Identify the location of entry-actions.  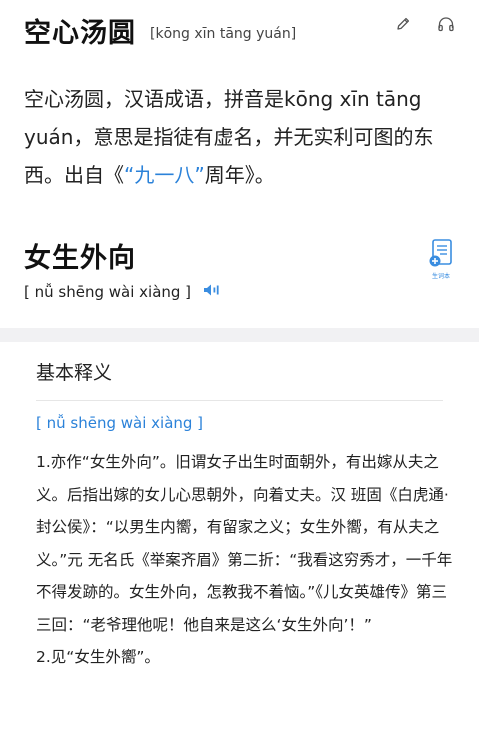
(425, 24).